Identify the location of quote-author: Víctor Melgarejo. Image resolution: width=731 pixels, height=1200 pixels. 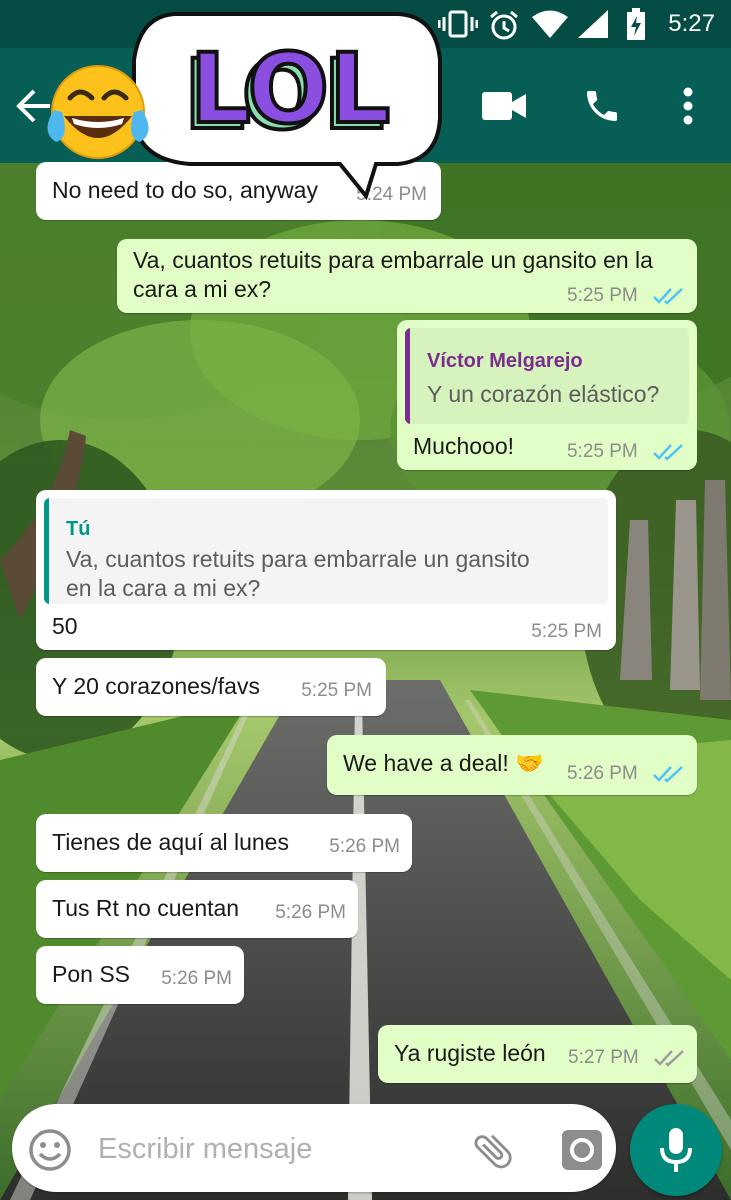
(505, 361).